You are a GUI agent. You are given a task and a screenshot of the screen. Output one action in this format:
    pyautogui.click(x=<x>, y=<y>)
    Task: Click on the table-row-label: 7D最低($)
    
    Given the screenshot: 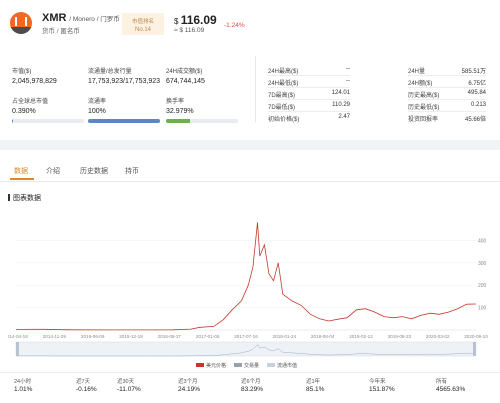 What is the action you would take?
    pyautogui.click(x=282, y=108)
    